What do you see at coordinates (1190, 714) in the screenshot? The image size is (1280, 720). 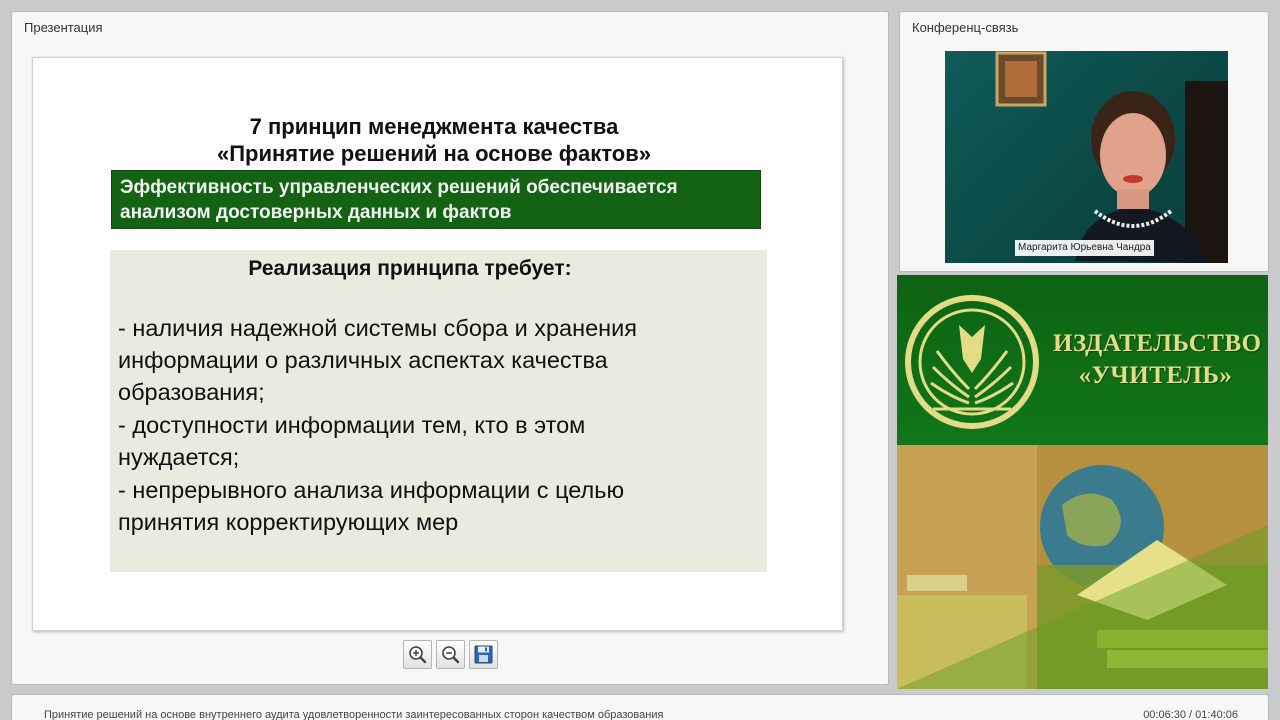 I see `playback-time: 00:06:30 / 01:40:06` at bounding box center [1190, 714].